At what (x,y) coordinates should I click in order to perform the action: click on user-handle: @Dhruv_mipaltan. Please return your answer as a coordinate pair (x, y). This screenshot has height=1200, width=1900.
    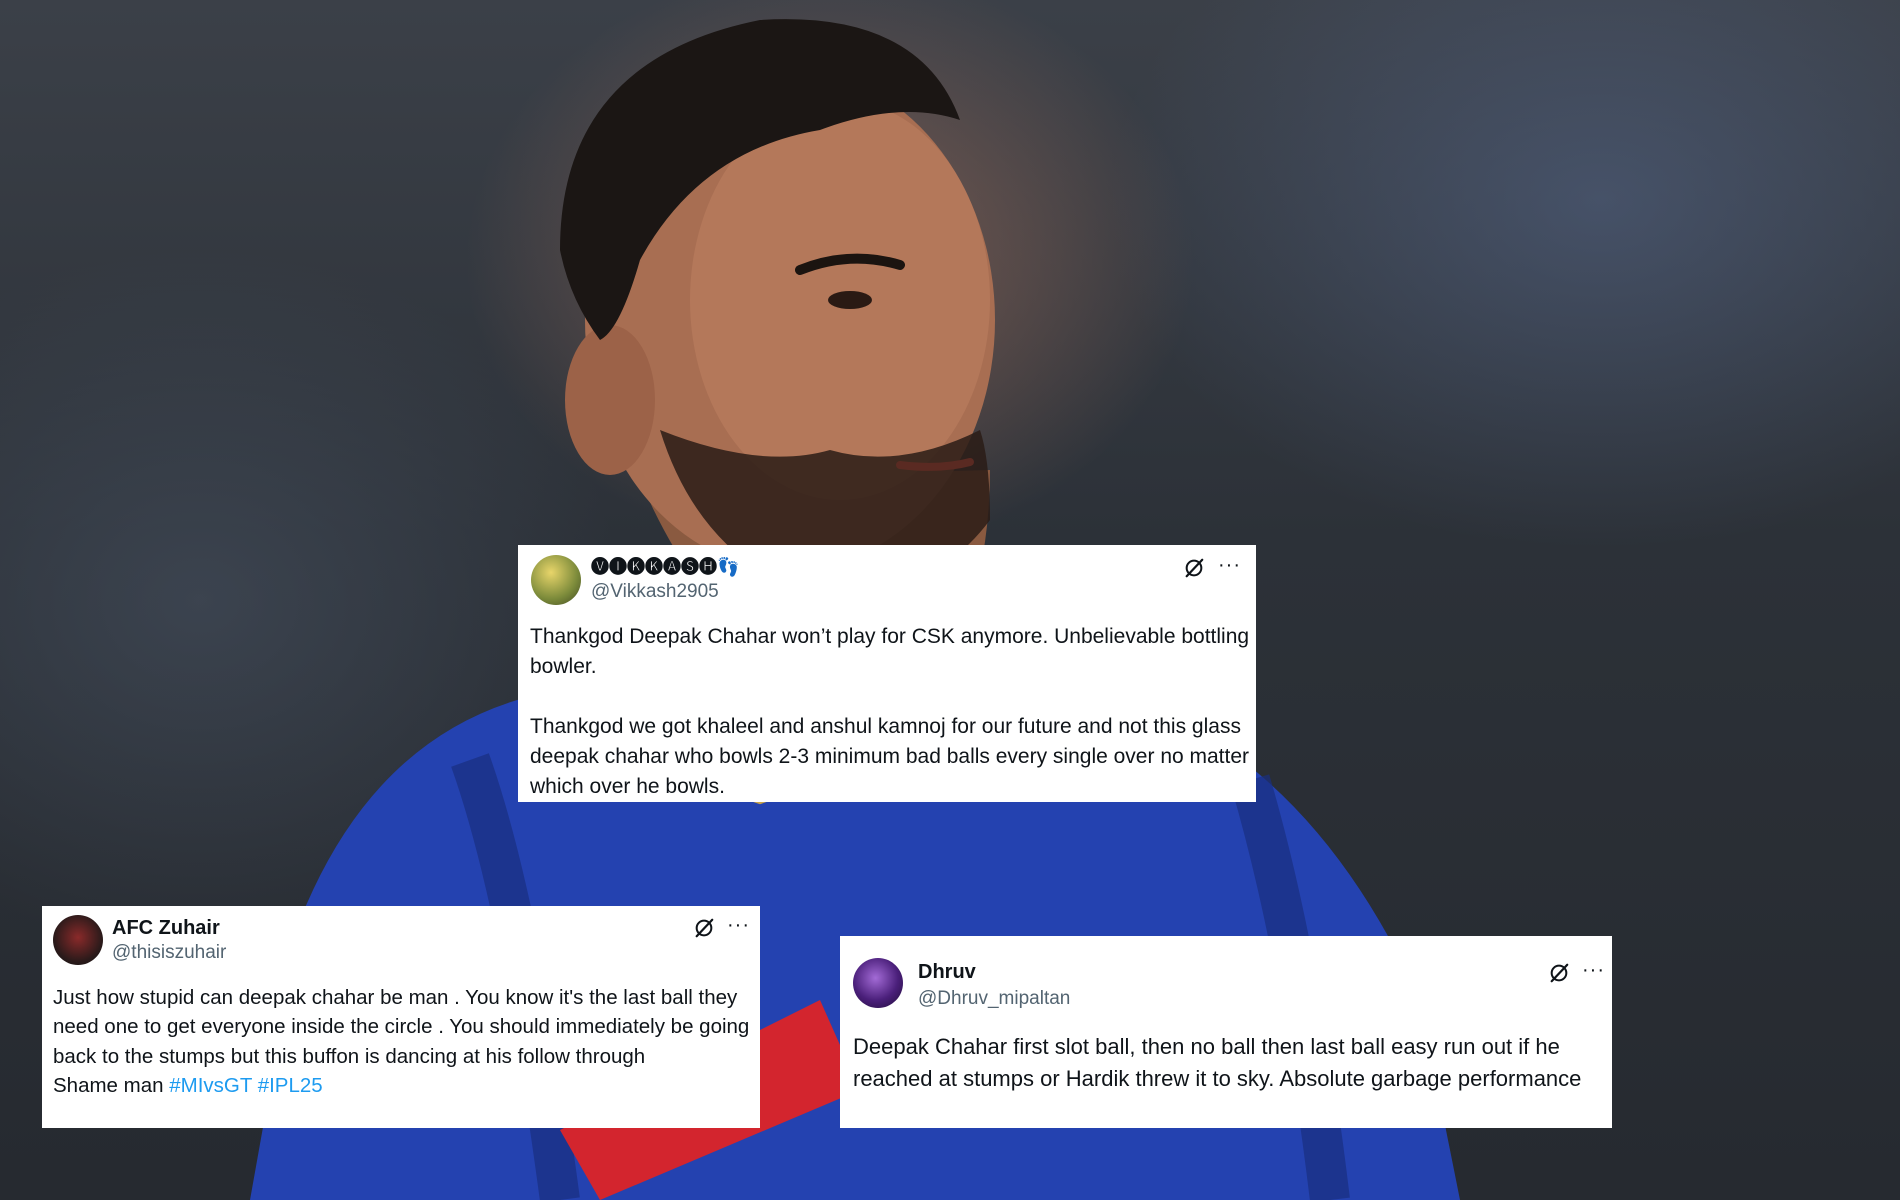
    Looking at the image, I should click on (994, 999).